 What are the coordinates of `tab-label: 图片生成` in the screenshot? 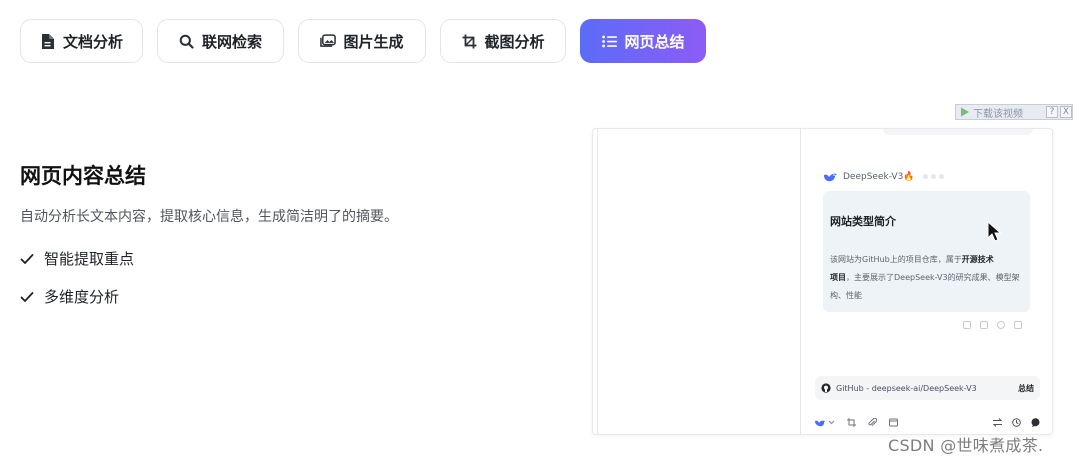 It's located at (373, 41).